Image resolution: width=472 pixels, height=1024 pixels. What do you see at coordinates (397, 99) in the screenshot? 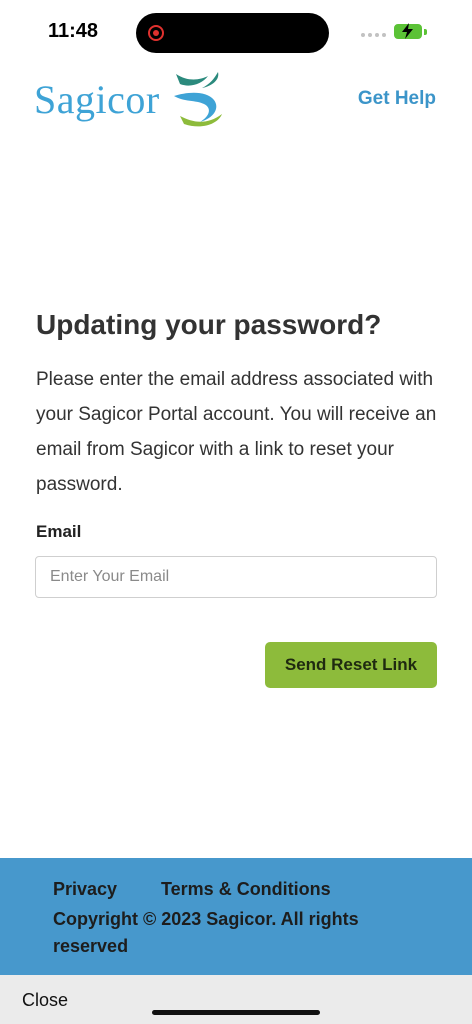
I see `get-help-link: Get Help` at bounding box center [397, 99].